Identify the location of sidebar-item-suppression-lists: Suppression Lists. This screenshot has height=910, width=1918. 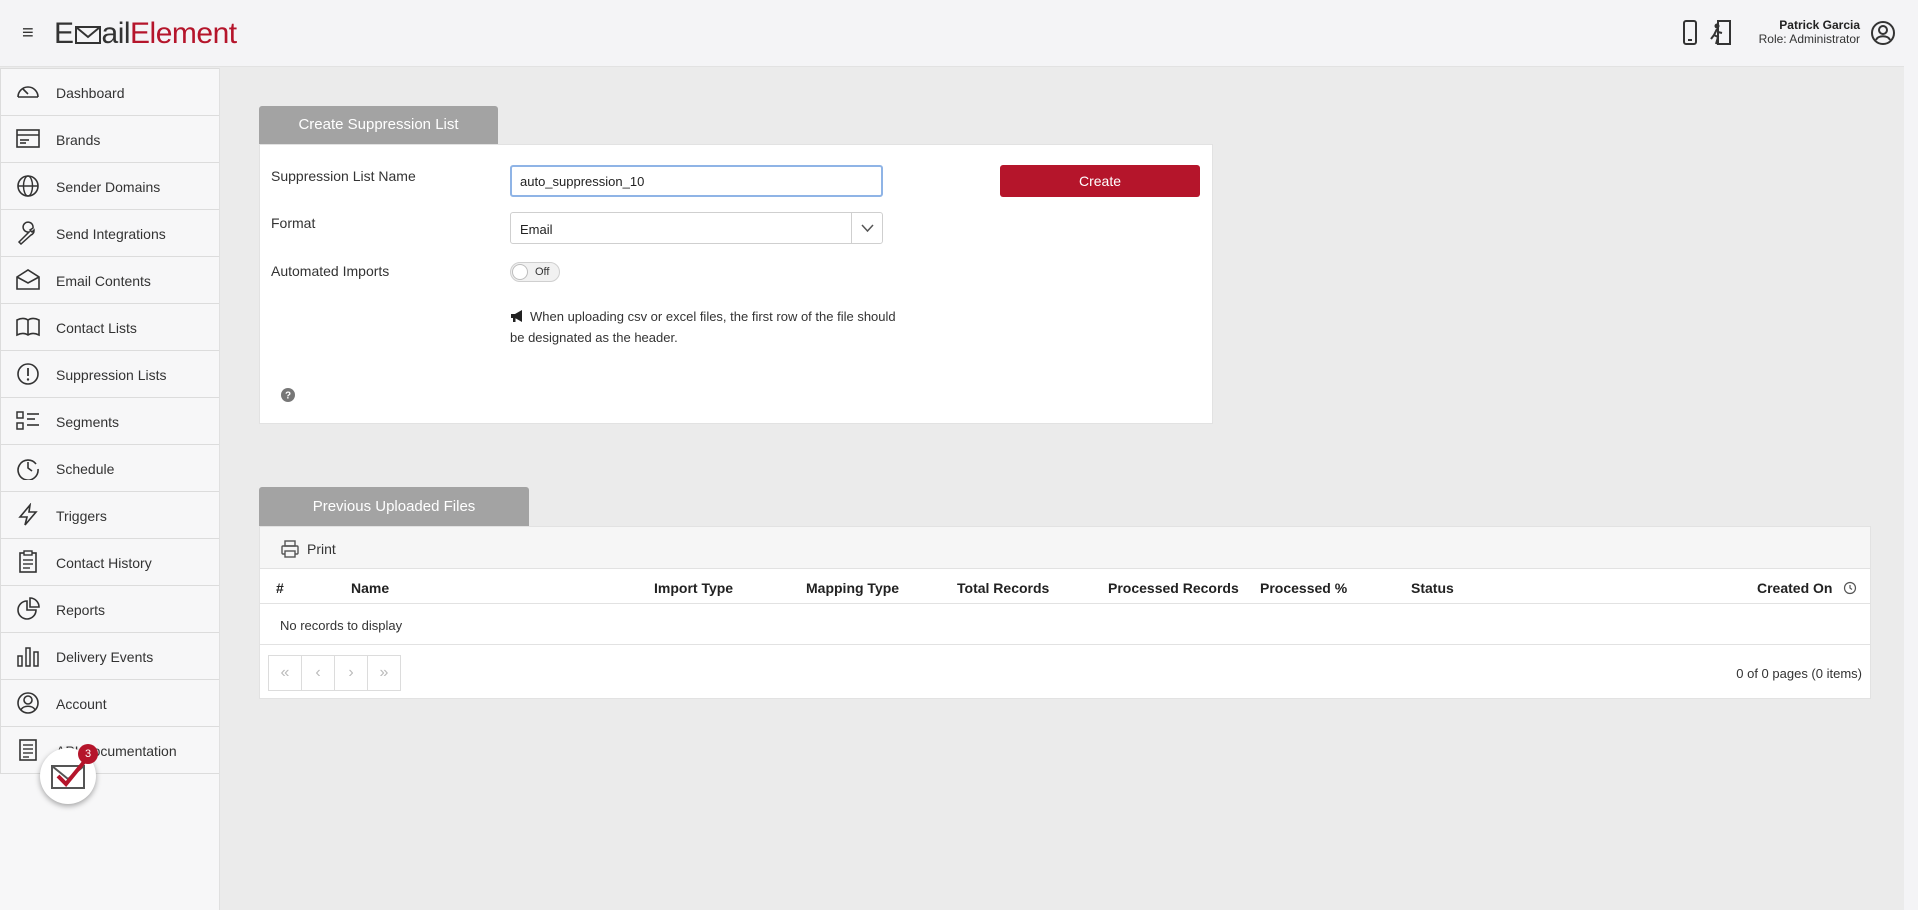
(109, 374).